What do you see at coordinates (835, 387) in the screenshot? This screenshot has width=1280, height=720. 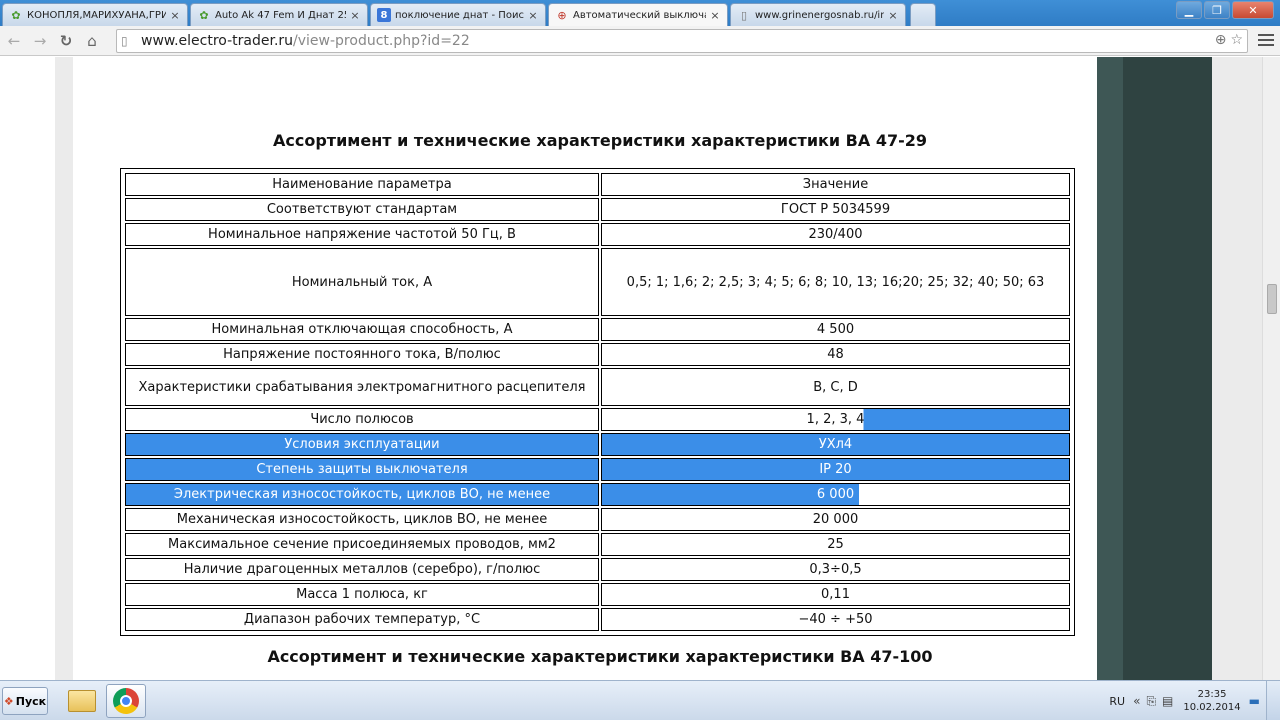 I see `value-cell: B, C, D` at bounding box center [835, 387].